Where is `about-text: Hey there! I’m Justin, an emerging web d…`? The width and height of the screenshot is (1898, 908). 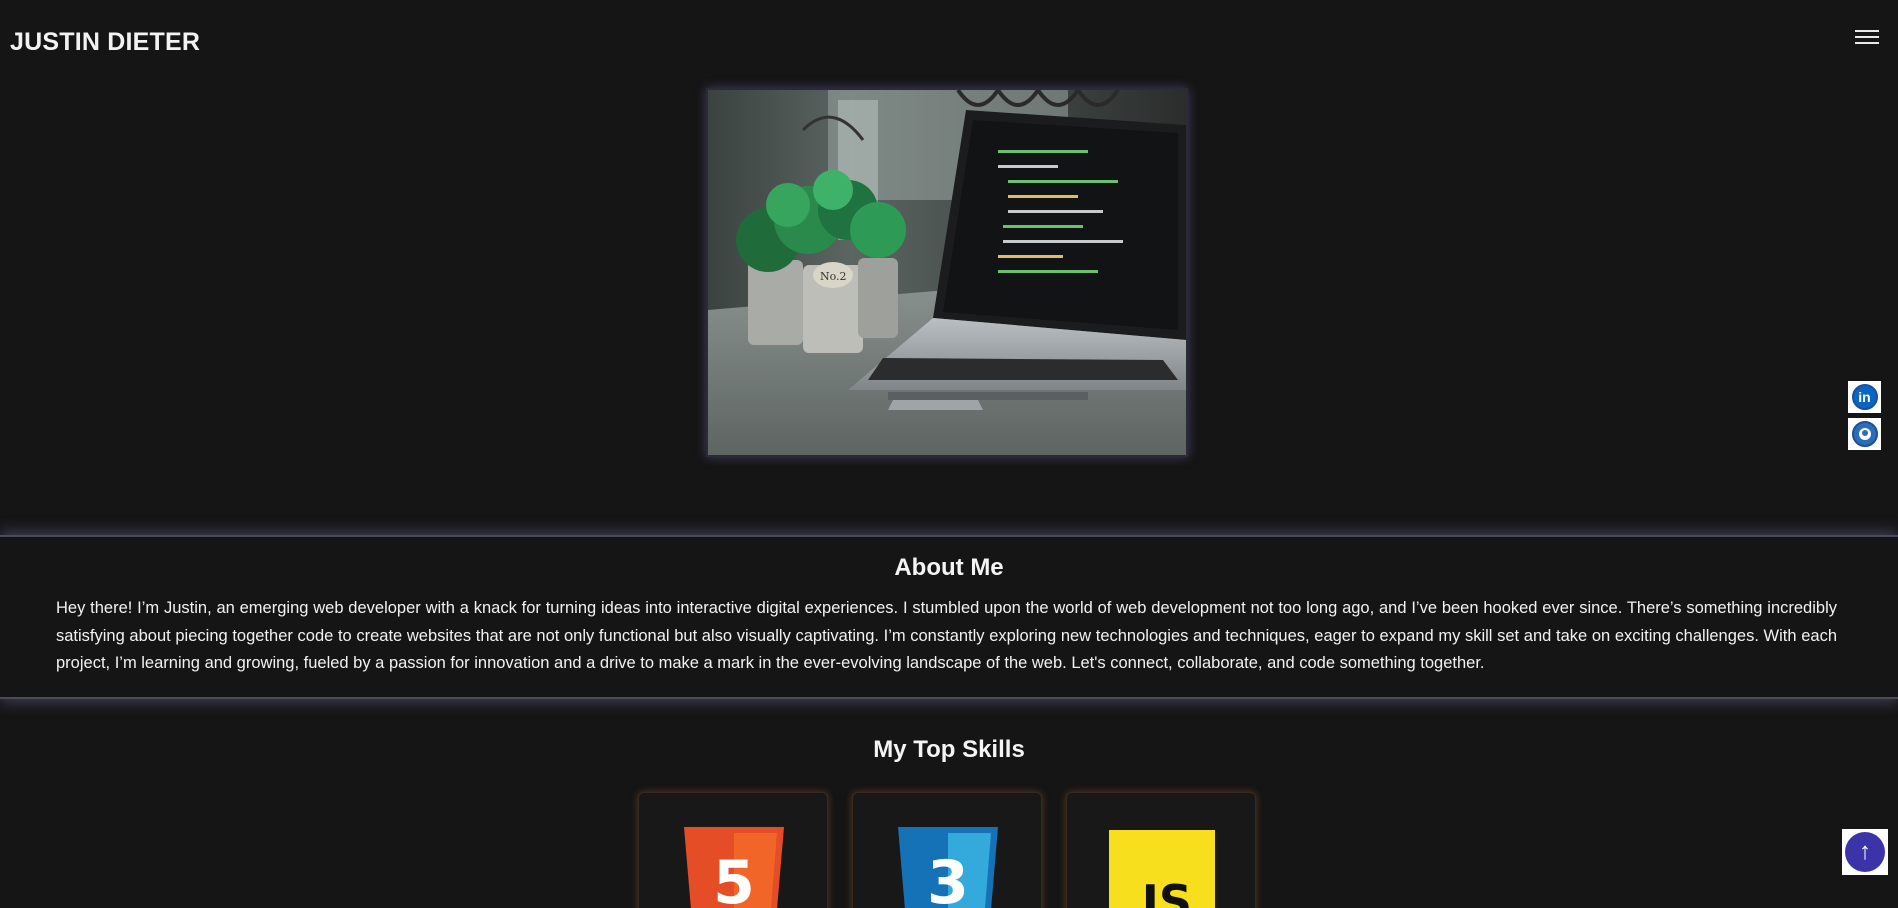
about-text: Hey there! I’m Justin, an emerging web d… is located at coordinates (946, 635).